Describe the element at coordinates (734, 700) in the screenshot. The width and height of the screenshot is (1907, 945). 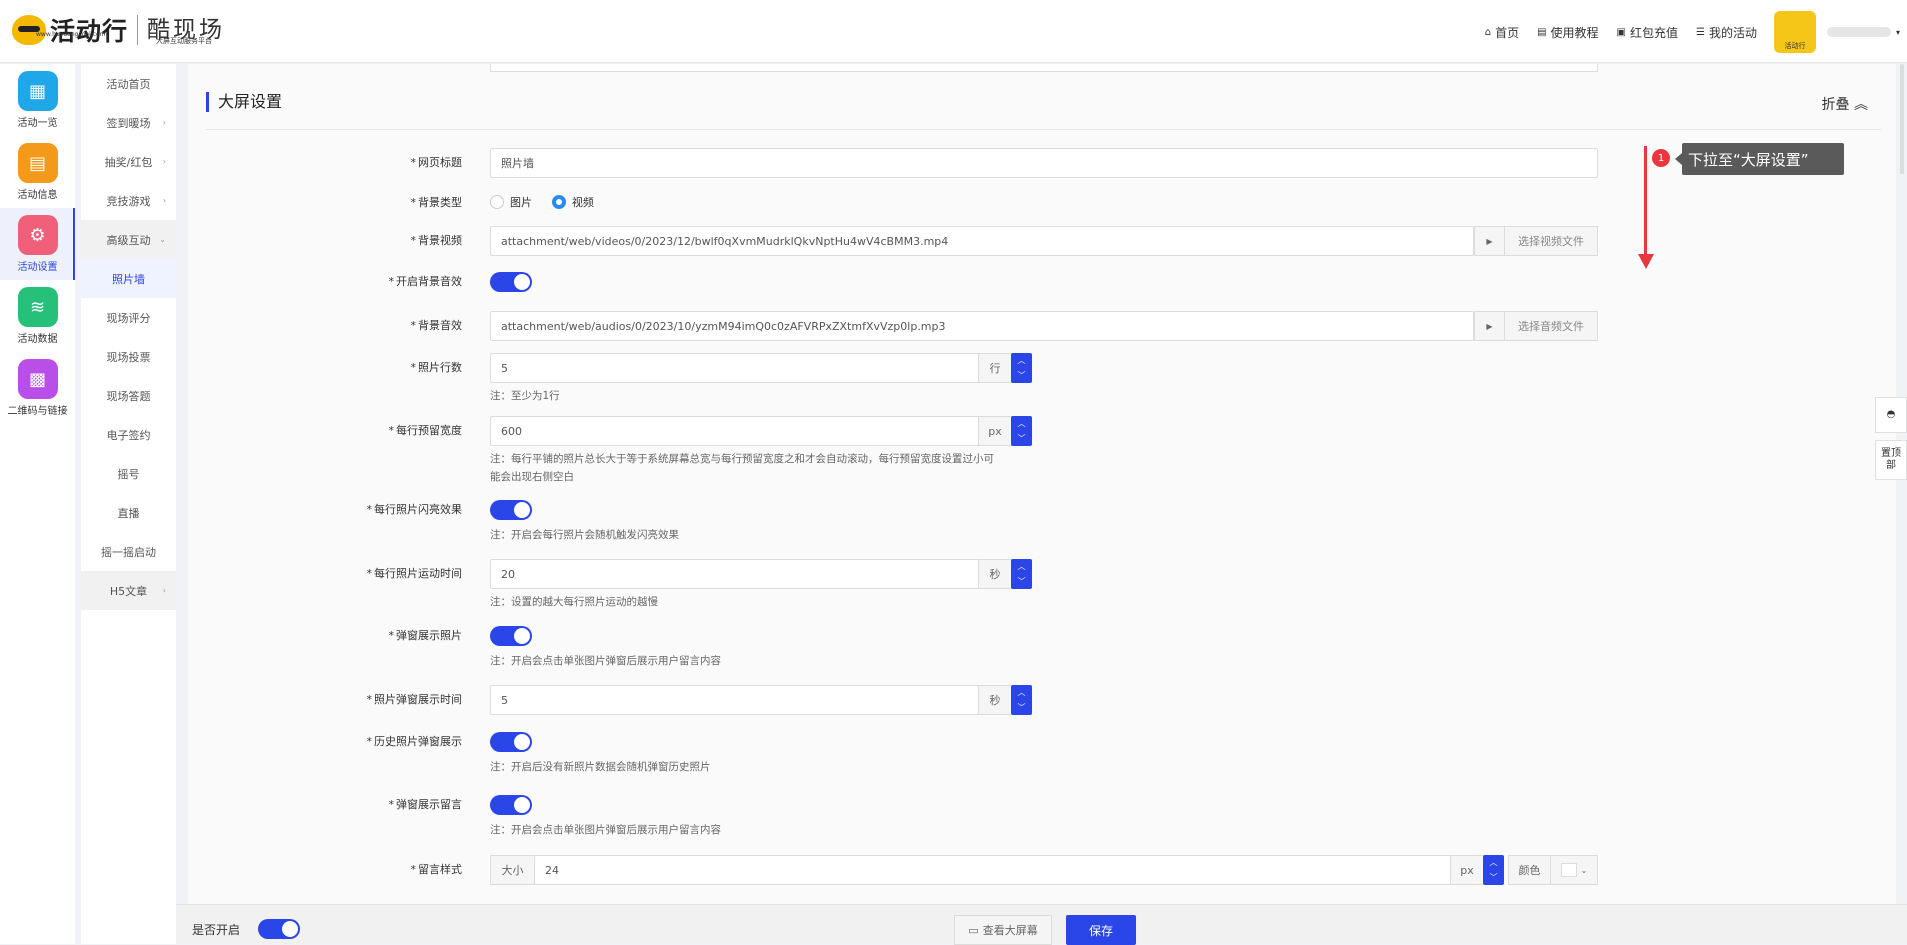
I see `popup-time-input: 5` at that location.